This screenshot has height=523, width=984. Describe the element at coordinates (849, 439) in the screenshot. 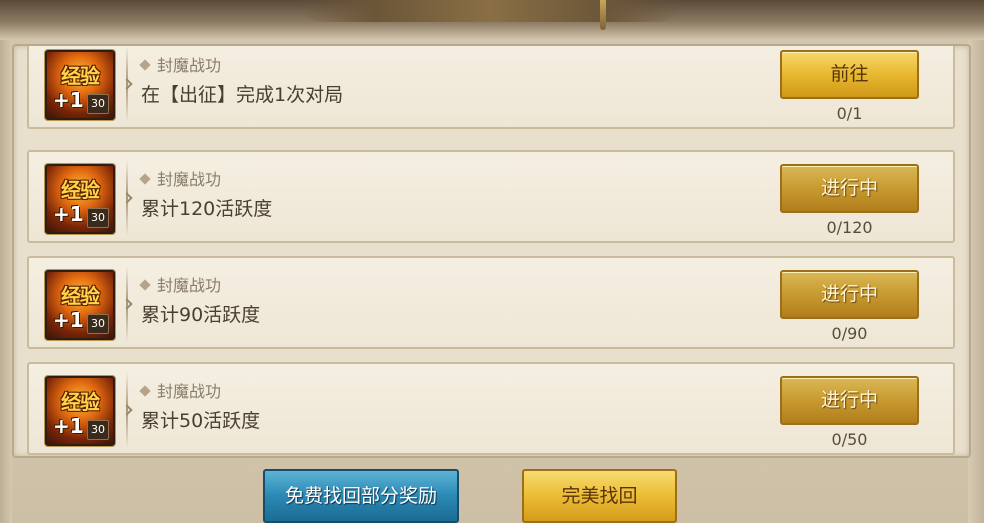

I see `task-progress: 0/50` at that location.